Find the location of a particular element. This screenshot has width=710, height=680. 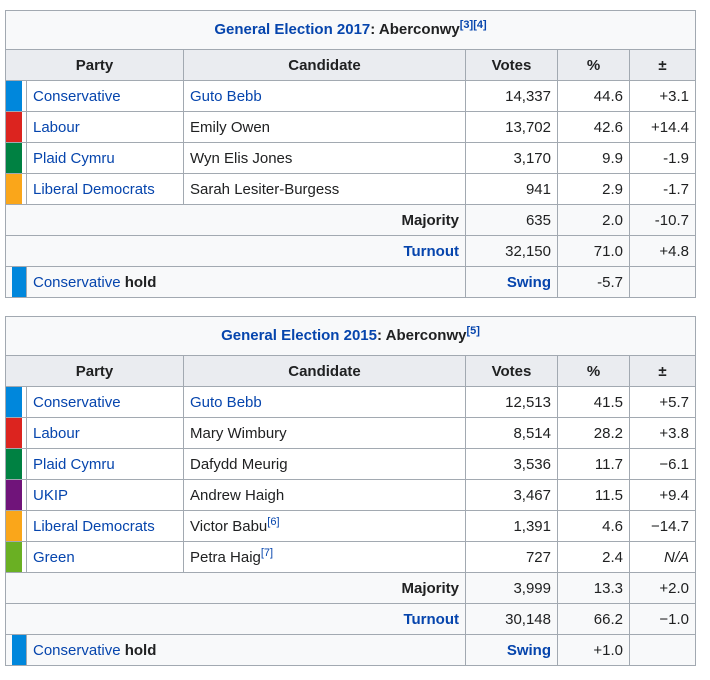

candidate-row: Labour Mary Wimbury 8,514 28.2 +3.8 is located at coordinates (350, 433).